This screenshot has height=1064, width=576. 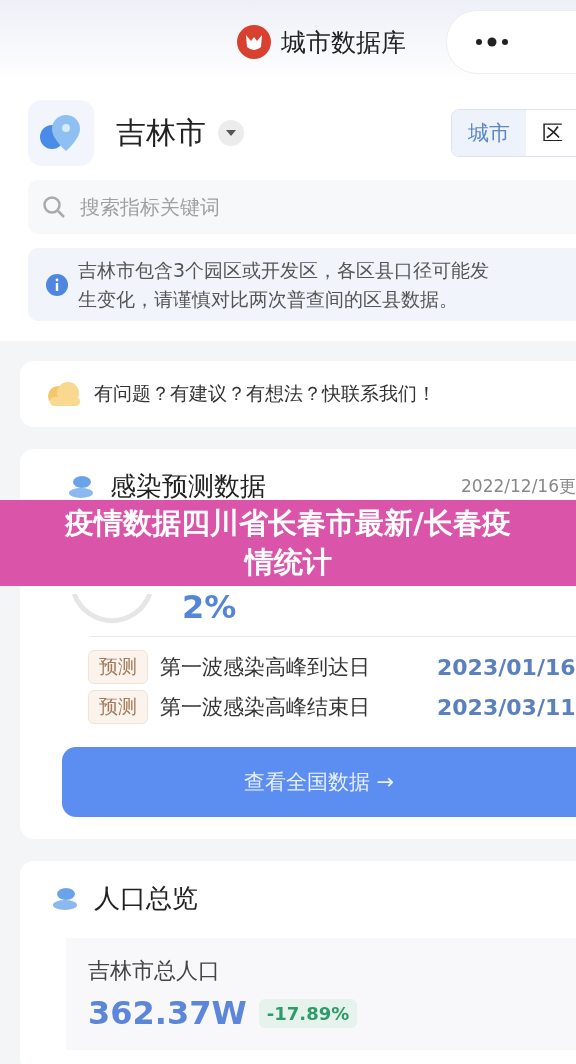 What do you see at coordinates (161, 133) in the screenshot?
I see `city-name: 吉林市` at bounding box center [161, 133].